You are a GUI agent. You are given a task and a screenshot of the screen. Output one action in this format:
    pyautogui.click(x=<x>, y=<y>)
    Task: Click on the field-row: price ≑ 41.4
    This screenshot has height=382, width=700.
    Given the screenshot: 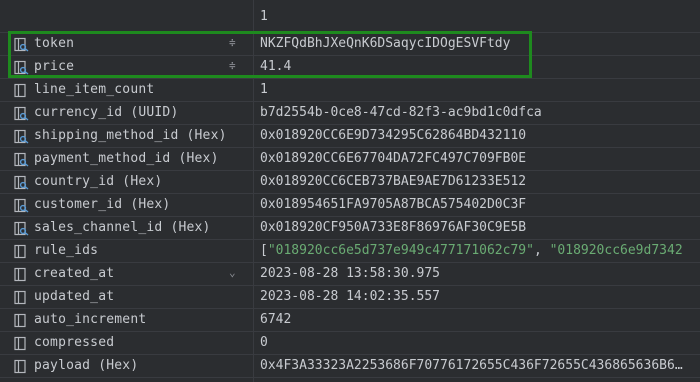 What is the action you would take?
    pyautogui.click(x=350, y=67)
    